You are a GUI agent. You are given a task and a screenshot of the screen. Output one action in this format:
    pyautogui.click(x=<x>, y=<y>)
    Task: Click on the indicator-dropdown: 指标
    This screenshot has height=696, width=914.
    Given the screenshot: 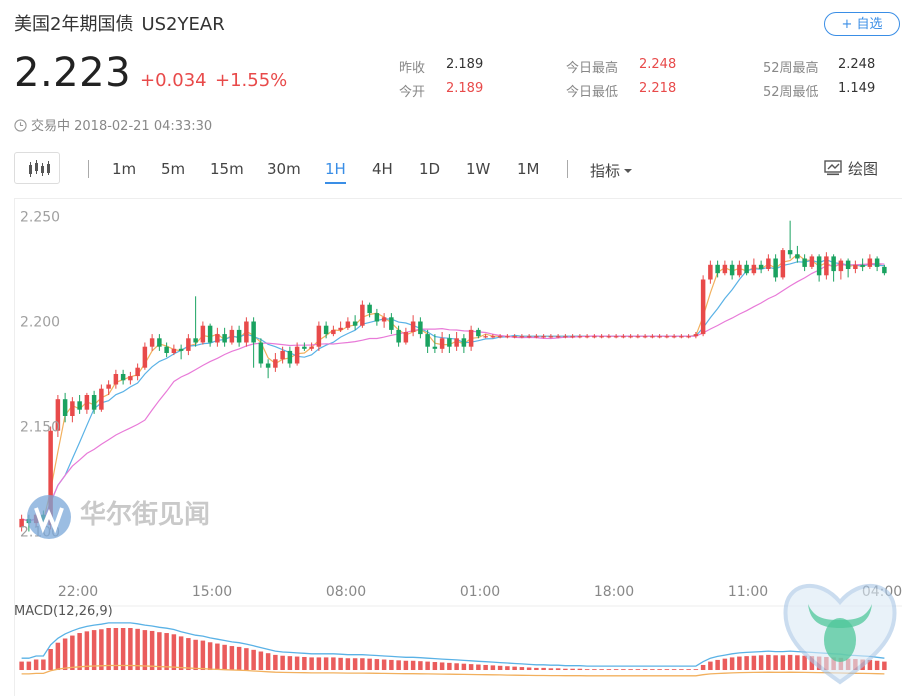 What is the action you would take?
    pyautogui.click(x=611, y=170)
    